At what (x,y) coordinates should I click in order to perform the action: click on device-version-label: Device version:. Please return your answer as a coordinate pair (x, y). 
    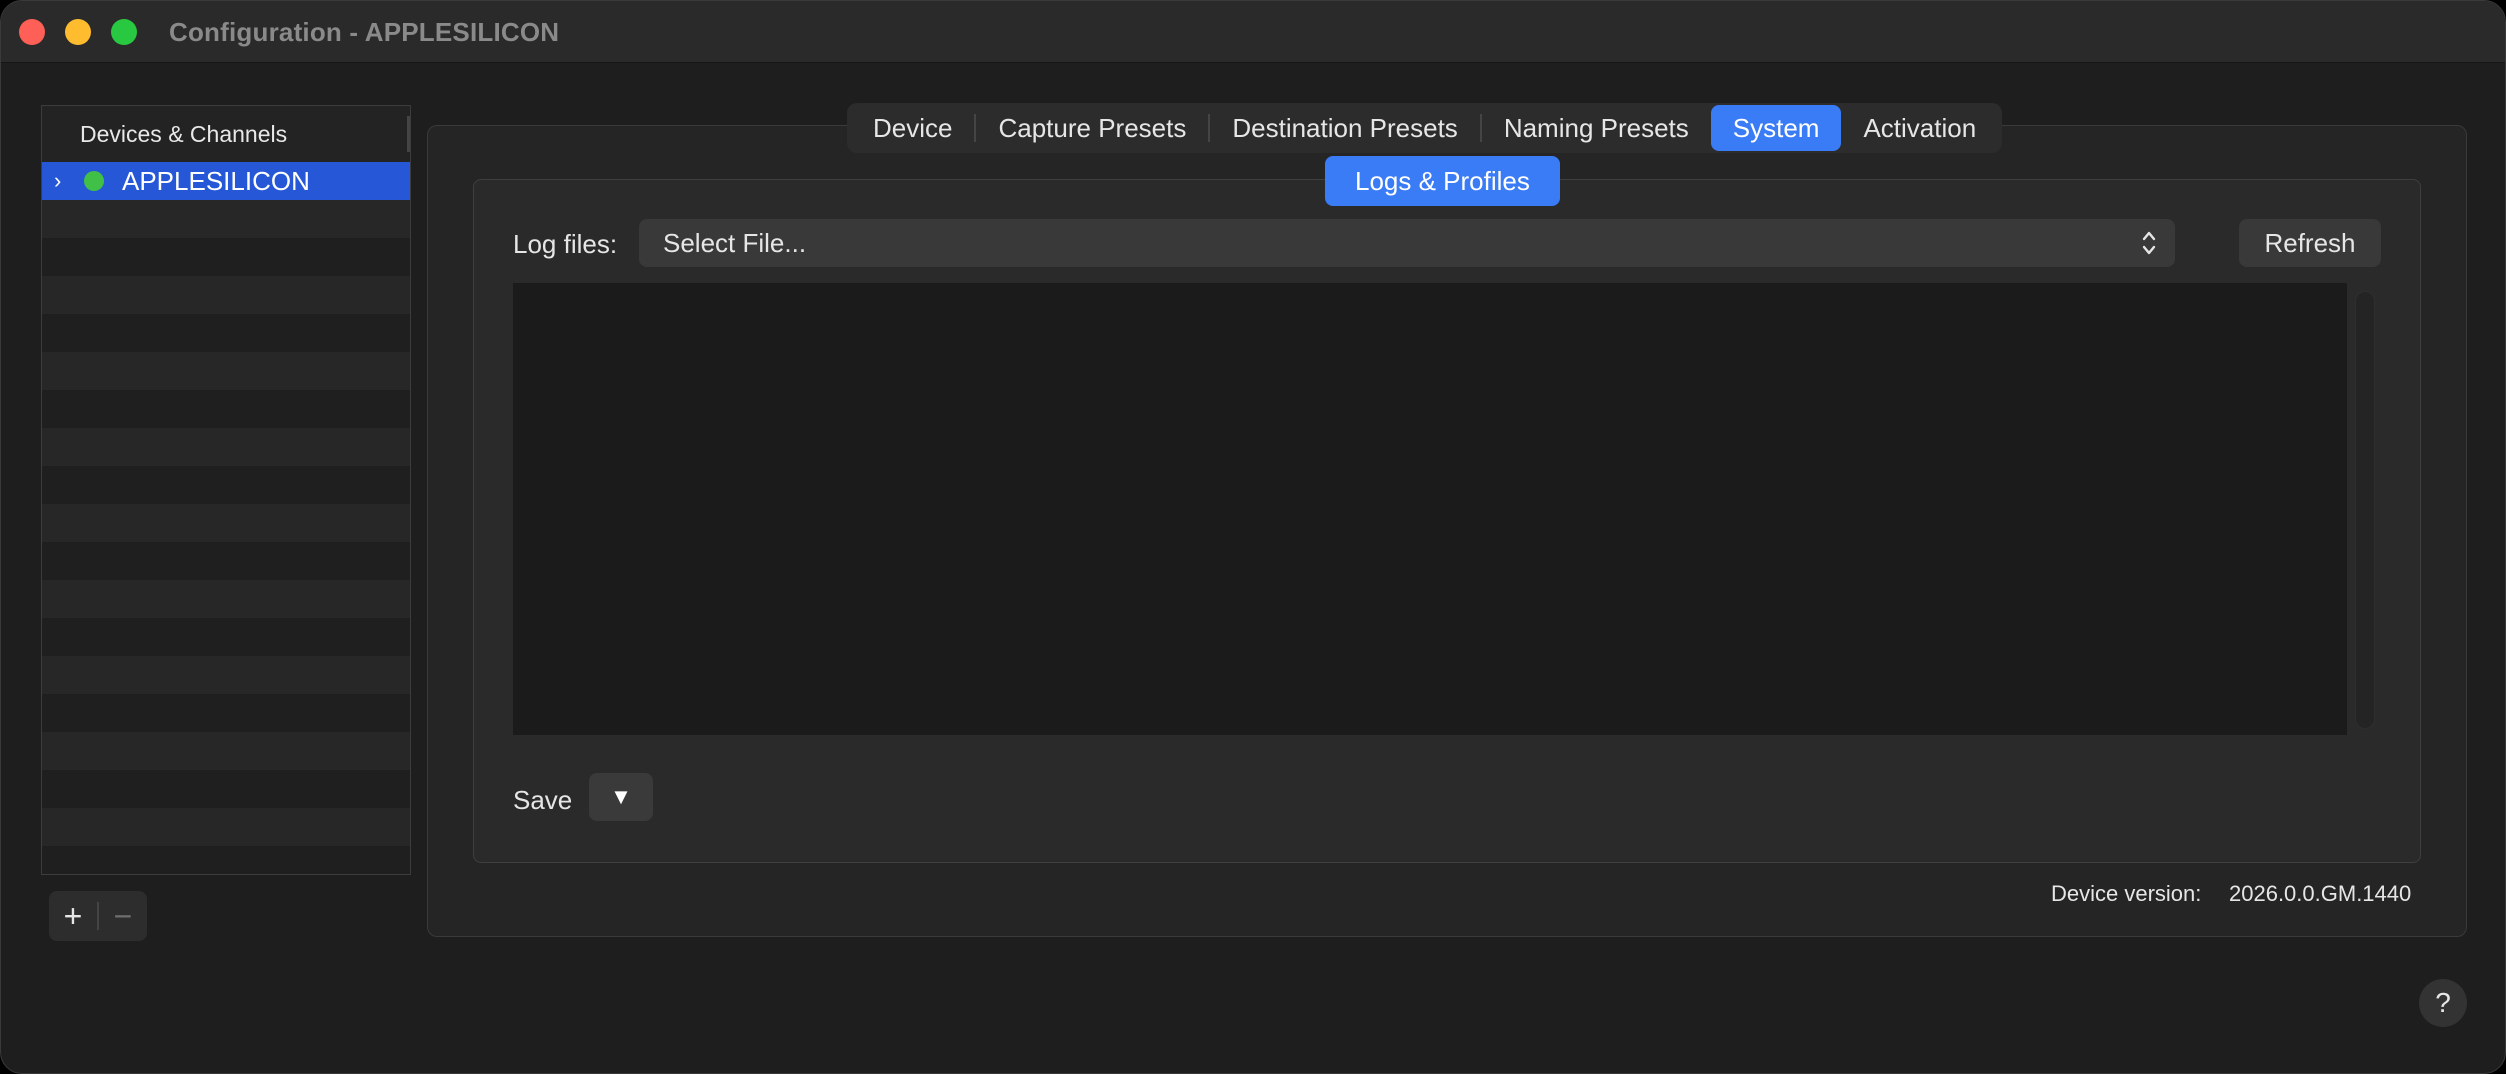
    Looking at the image, I should click on (2126, 893).